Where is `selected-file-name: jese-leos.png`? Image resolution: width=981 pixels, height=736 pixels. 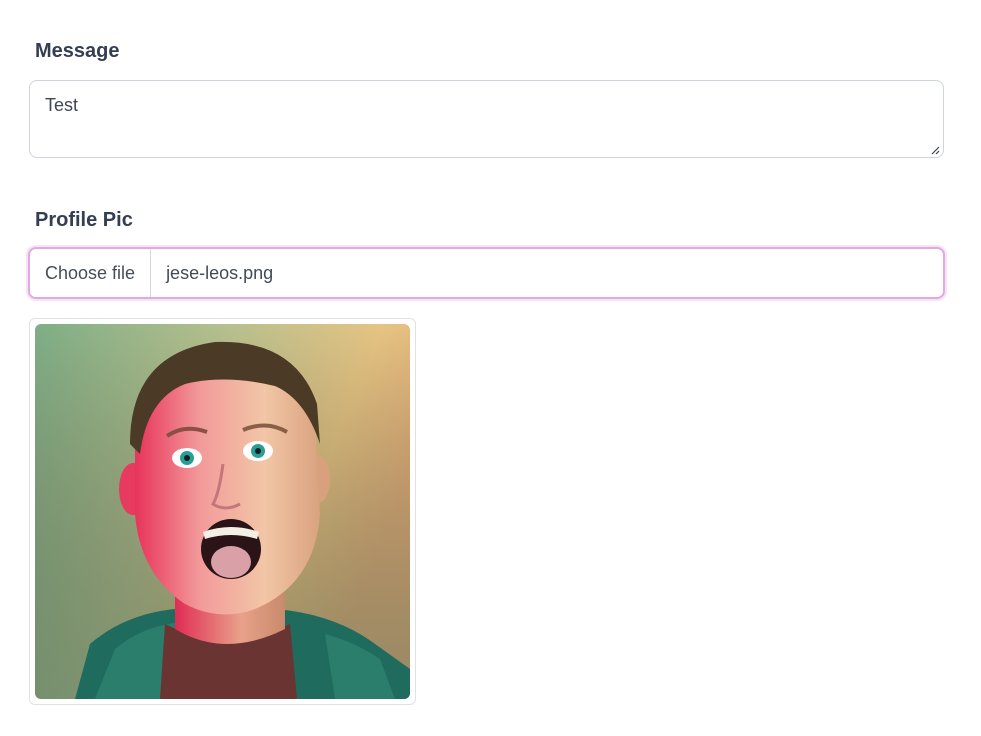
selected-file-name: jese-leos.png is located at coordinates (220, 272).